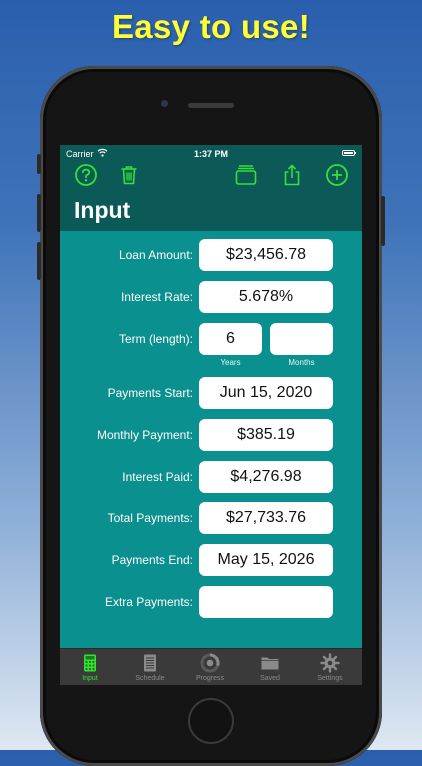 This screenshot has height=766, width=422. I want to click on add-icon, so click(337, 175).